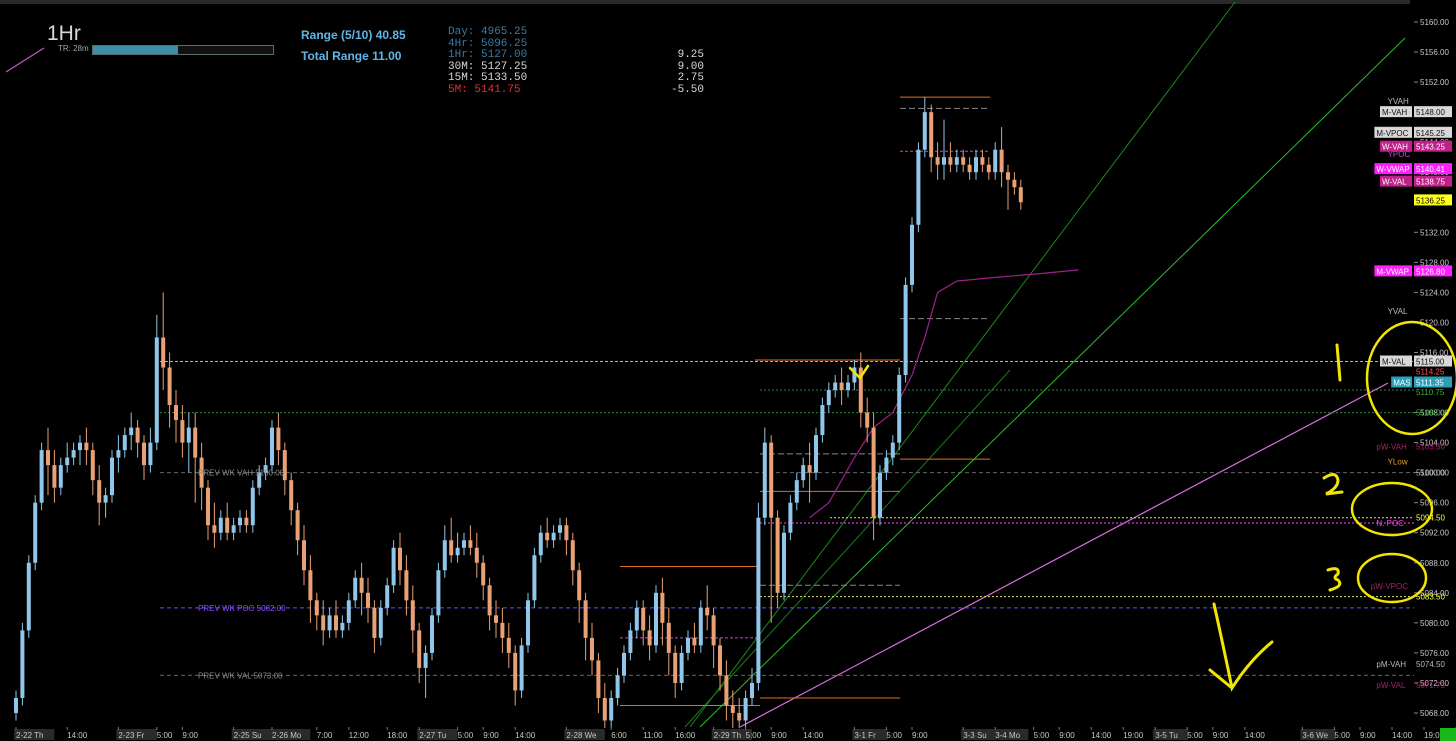 The width and height of the screenshot is (1456, 741). What do you see at coordinates (488, 78) in the screenshot?
I see `timeframe-price: 15M: 5133.50` at bounding box center [488, 78].